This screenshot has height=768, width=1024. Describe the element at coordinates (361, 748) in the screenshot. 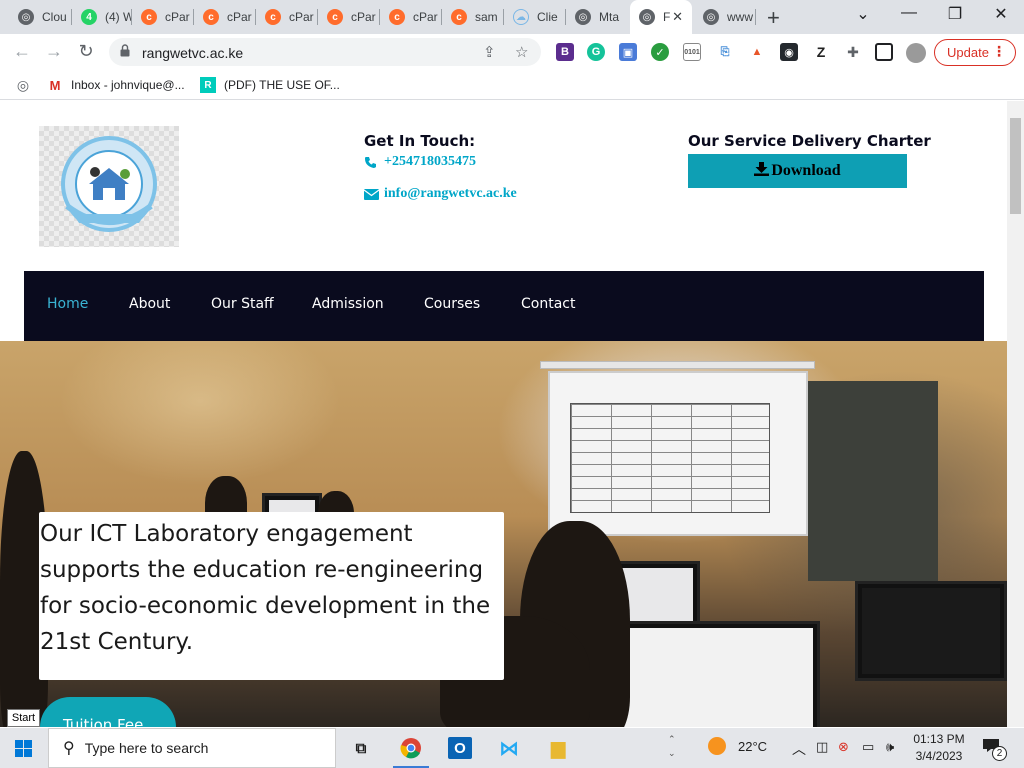

I see `task-view-icon: ⧉` at that location.